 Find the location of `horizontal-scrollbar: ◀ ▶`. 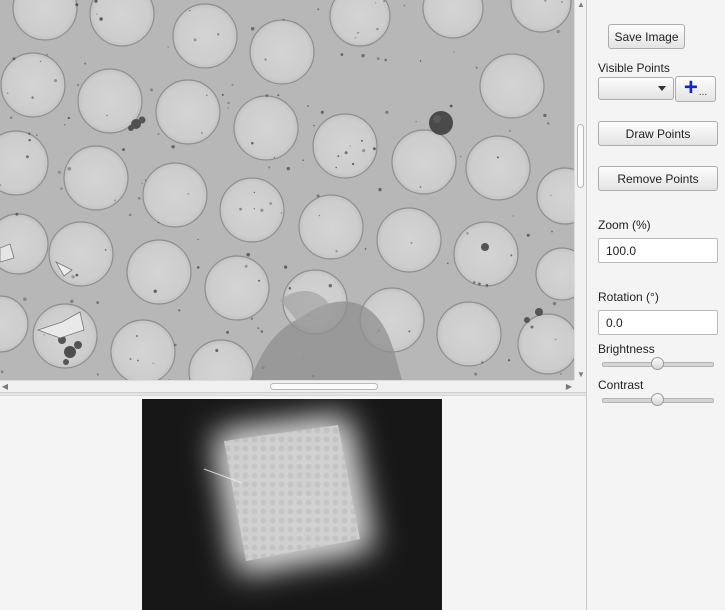

horizontal-scrollbar: ◀ ▶ is located at coordinates (287, 386).